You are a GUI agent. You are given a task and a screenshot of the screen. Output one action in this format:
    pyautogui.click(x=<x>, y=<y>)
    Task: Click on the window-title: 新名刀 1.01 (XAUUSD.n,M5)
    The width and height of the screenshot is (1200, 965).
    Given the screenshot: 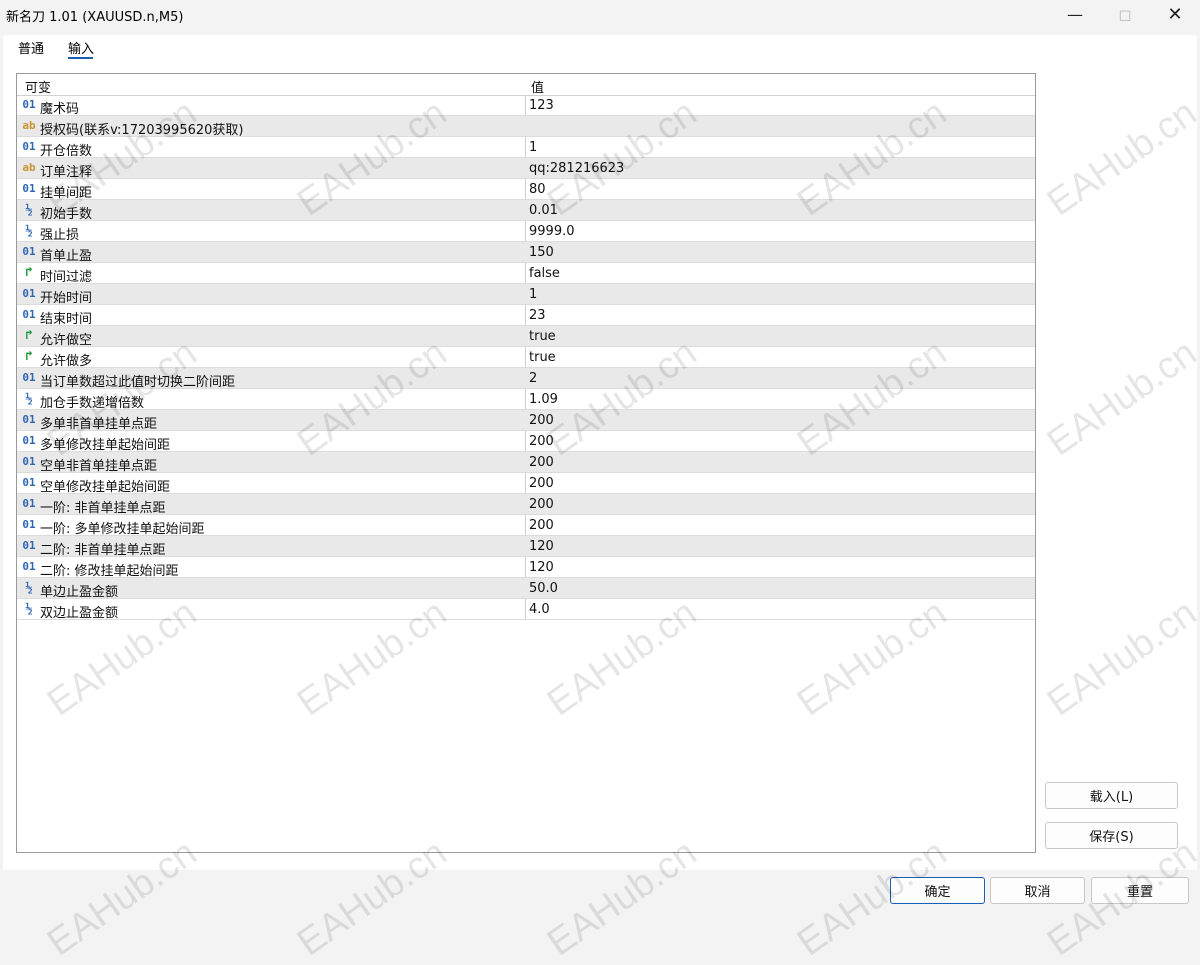 What is the action you would take?
    pyautogui.click(x=95, y=17)
    